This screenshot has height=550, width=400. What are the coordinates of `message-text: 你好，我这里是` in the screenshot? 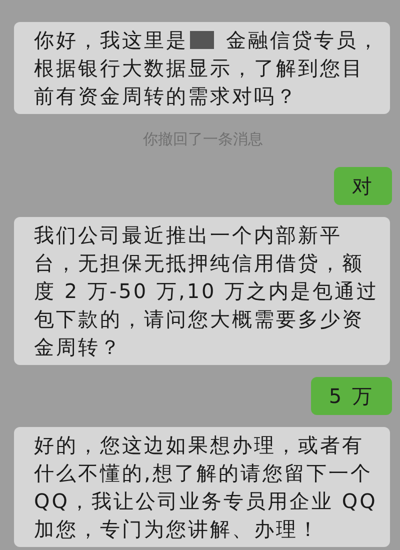 It's located at (111, 40).